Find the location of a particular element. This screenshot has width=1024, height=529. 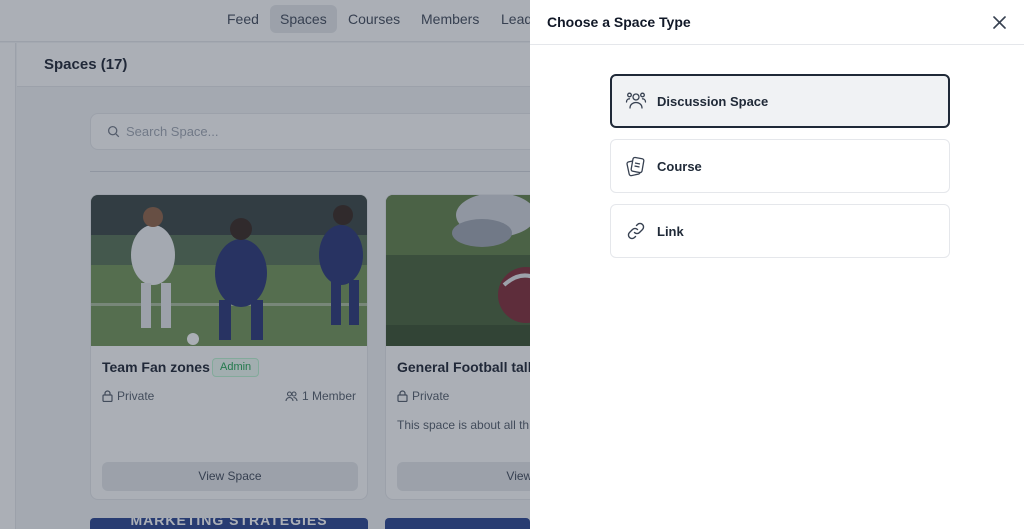

option-label: Course is located at coordinates (679, 166).